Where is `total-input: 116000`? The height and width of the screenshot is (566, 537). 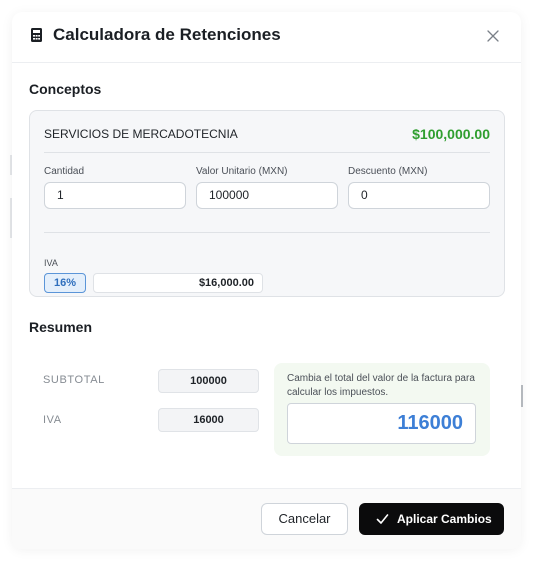 total-input: 116000 is located at coordinates (381, 423).